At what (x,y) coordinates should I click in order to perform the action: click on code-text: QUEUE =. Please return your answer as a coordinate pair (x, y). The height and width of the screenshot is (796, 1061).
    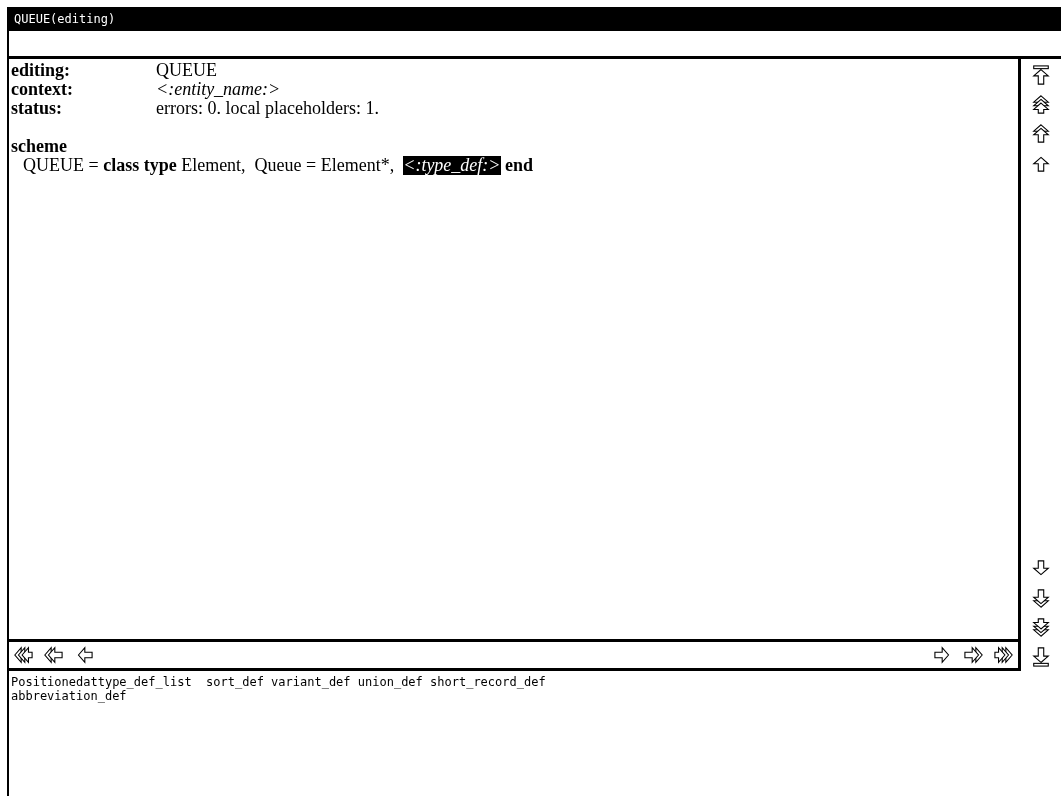
    Looking at the image, I should click on (61, 165).